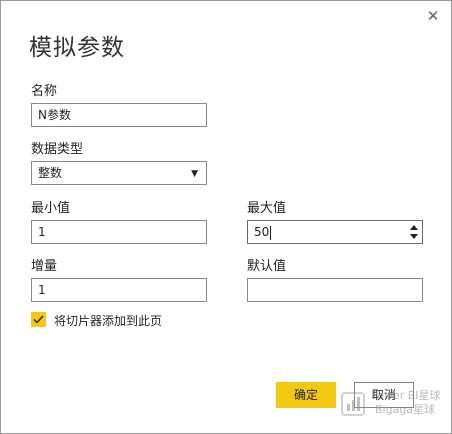 This screenshot has height=434, width=452. Describe the element at coordinates (50, 173) in the screenshot. I see `datatype-selected-value: 整数` at that location.